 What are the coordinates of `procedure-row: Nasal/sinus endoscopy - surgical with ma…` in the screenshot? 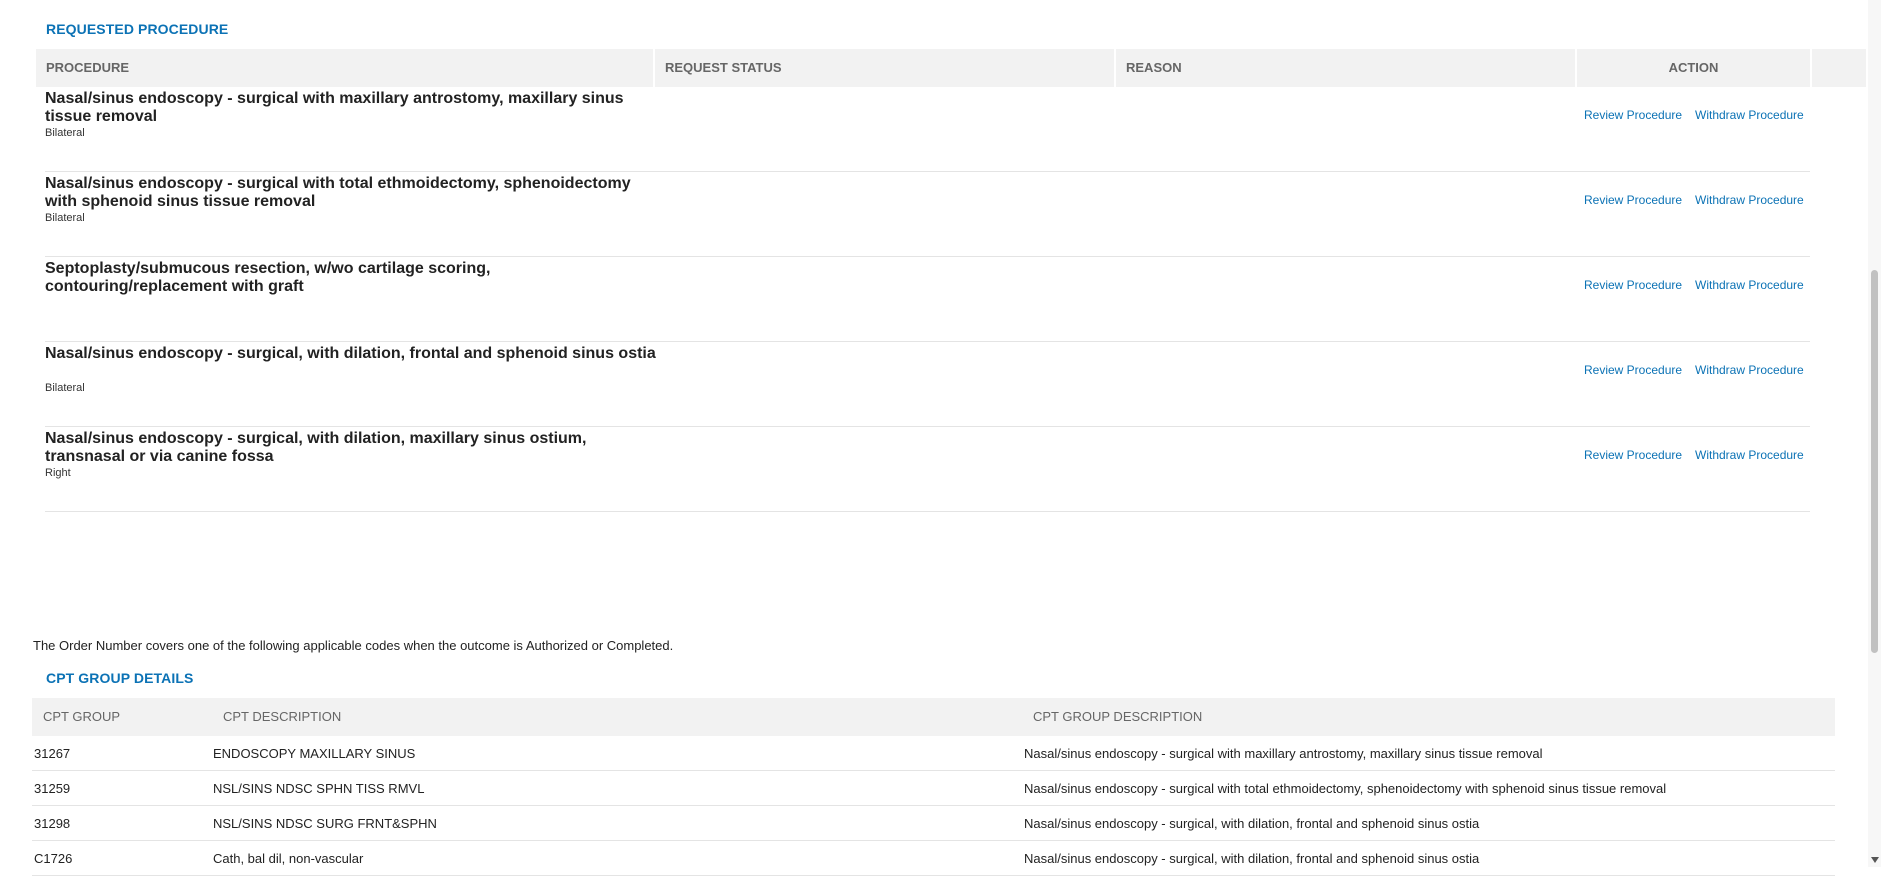 It's located at (927, 129).